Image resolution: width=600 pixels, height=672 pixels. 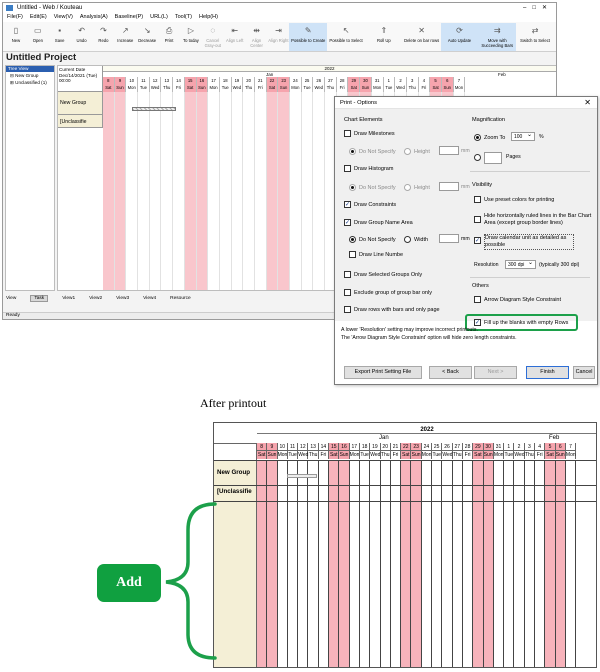 I want to click on back-button: < Back, so click(x=450, y=372).